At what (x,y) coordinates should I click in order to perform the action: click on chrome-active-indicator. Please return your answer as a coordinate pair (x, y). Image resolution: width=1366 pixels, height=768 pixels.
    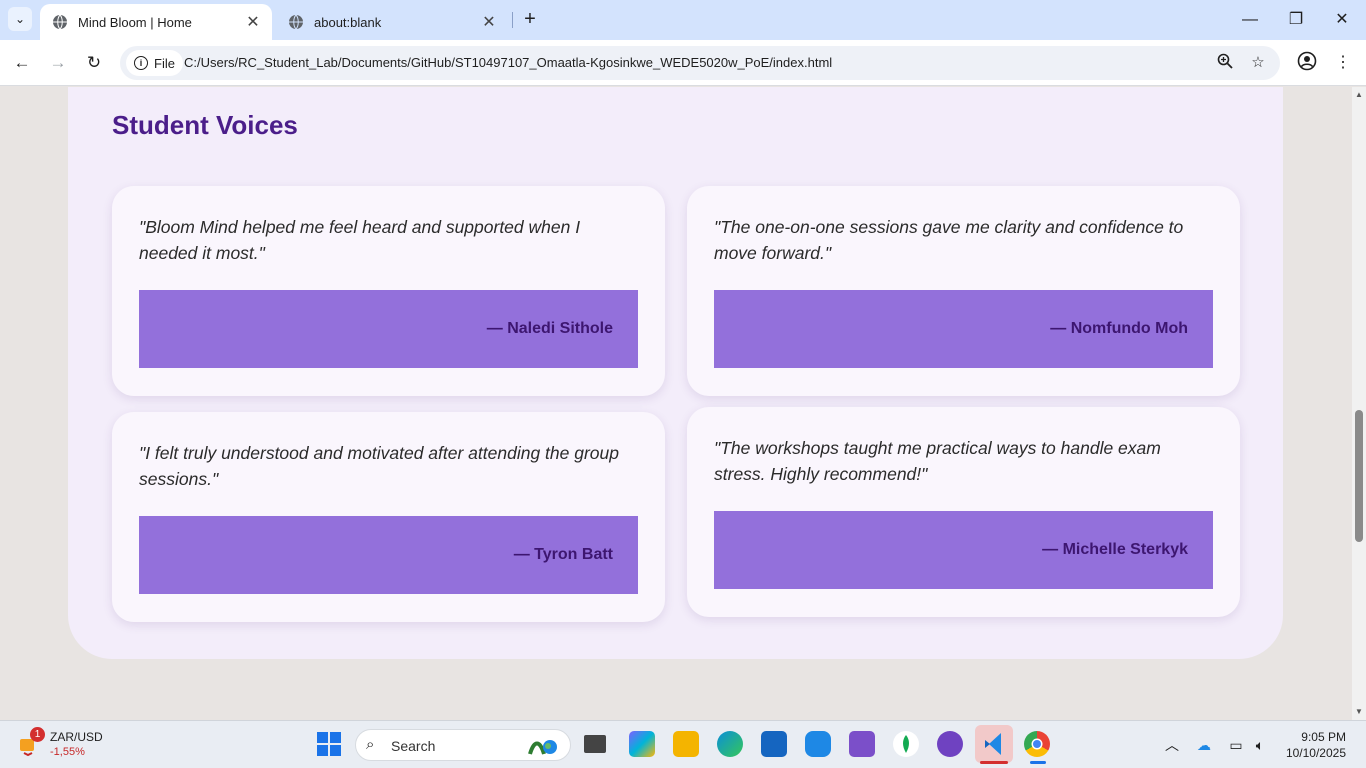
    Looking at the image, I should click on (1038, 762).